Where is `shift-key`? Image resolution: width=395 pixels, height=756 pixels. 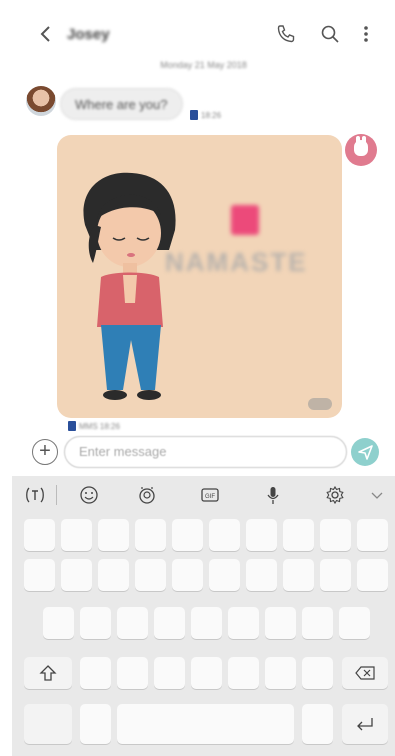 shift-key is located at coordinates (48, 673).